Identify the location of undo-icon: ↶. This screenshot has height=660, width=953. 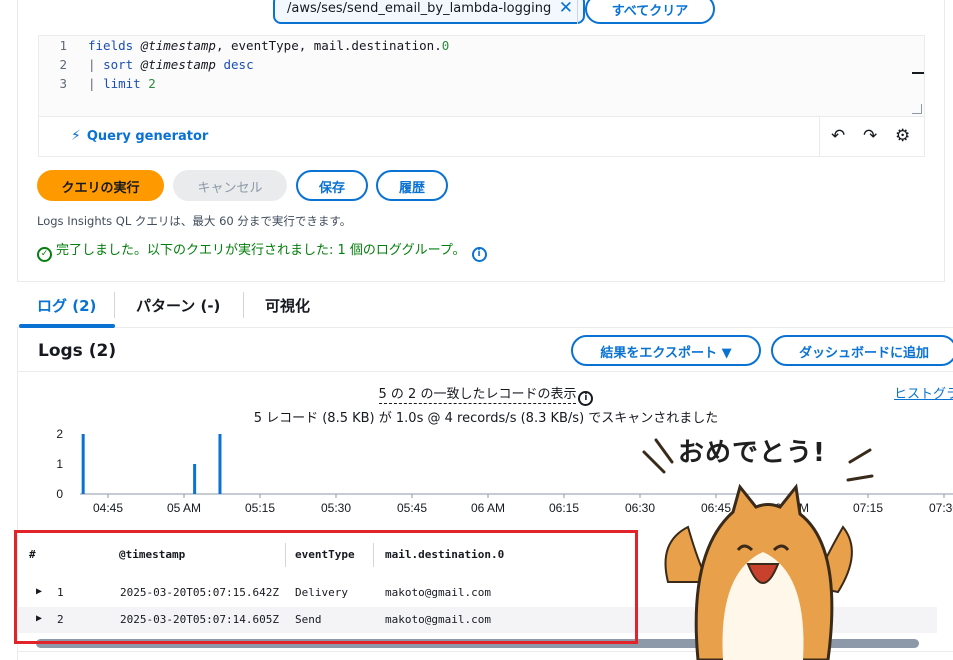
(838, 136).